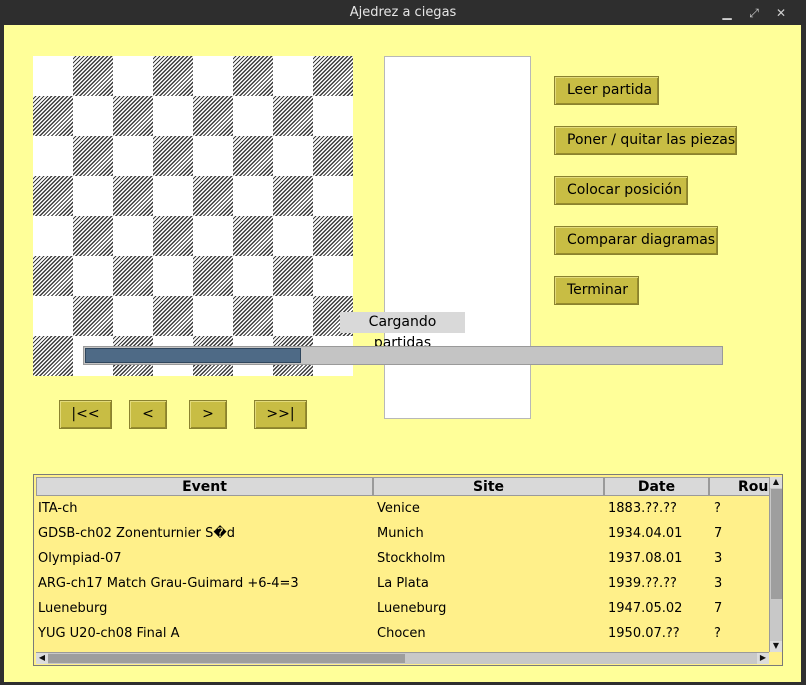  I want to click on loading-label: Cargando partidas, so click(402, 331).